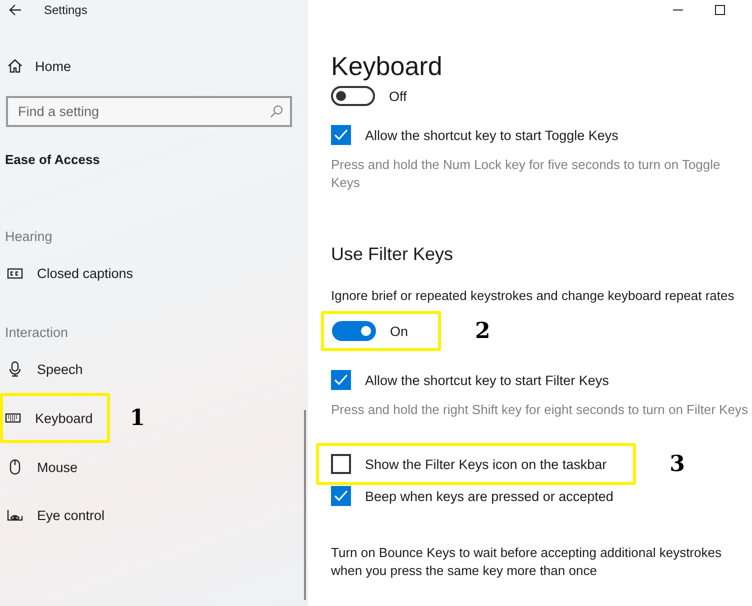 The height and width of the screenshot is (606, 752). I want to click on section-heading: Hearing, so click(29, 236).